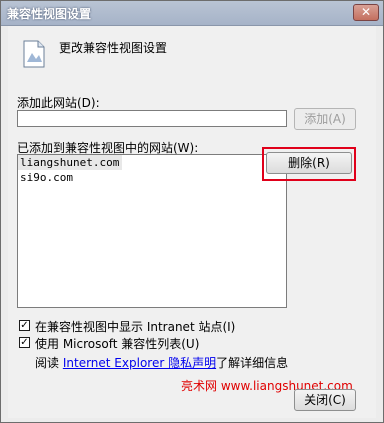  What do you see at coordinates (152, 177) in the screenshot?
I see `list-item: si9o.com` at bounding box center [152, 177].